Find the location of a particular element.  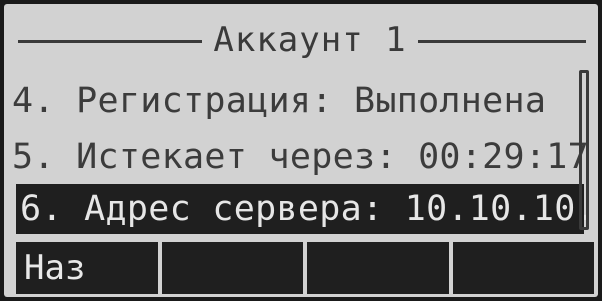

title-divider-left is located at coordinates (110, 41).